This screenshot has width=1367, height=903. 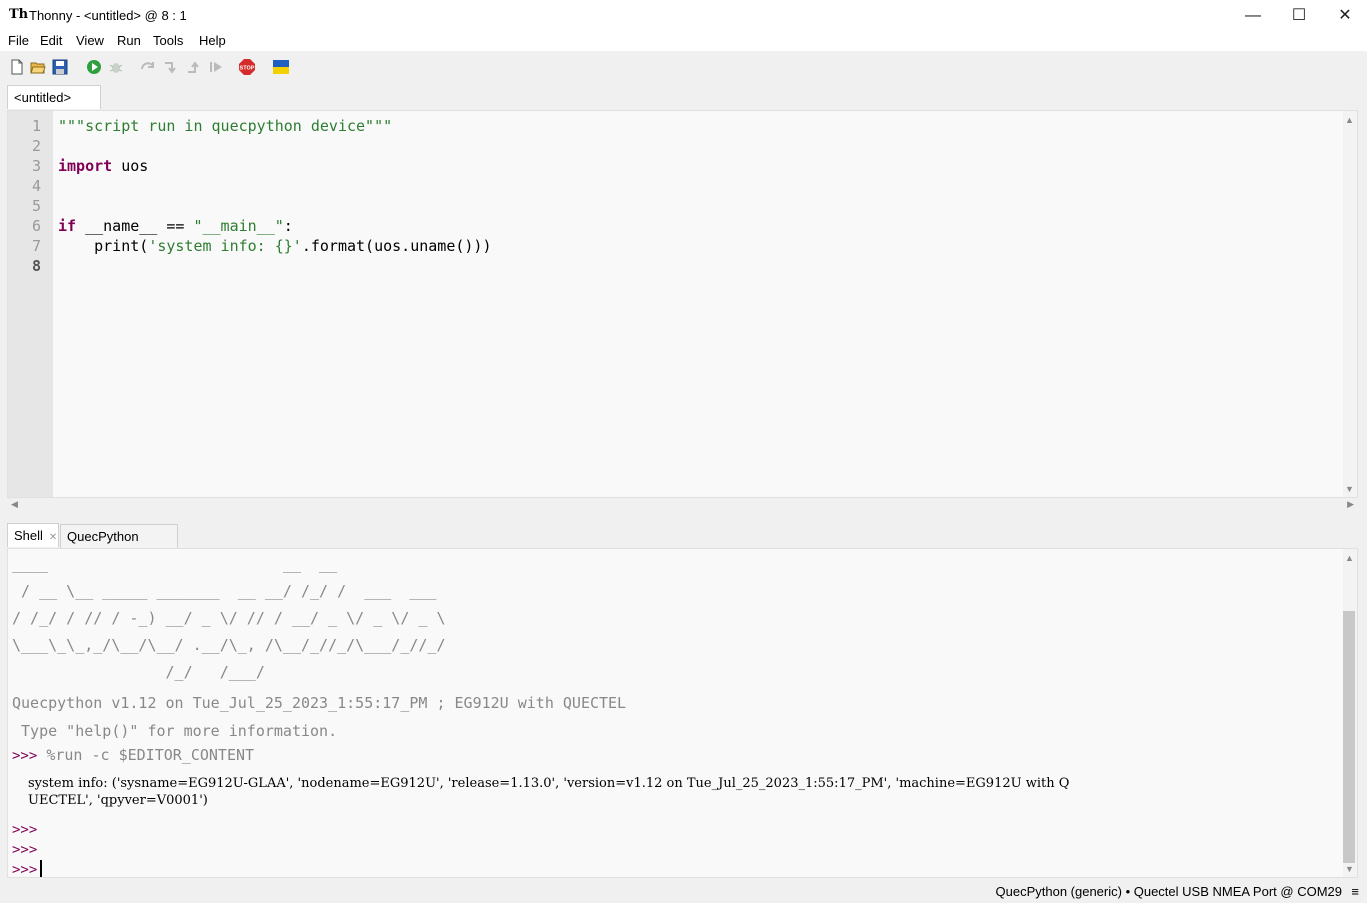 What do you see at coordinates (168, 40) in the screenshot?
I see `menu-tools: Tools` at bounding box center [168, 40].